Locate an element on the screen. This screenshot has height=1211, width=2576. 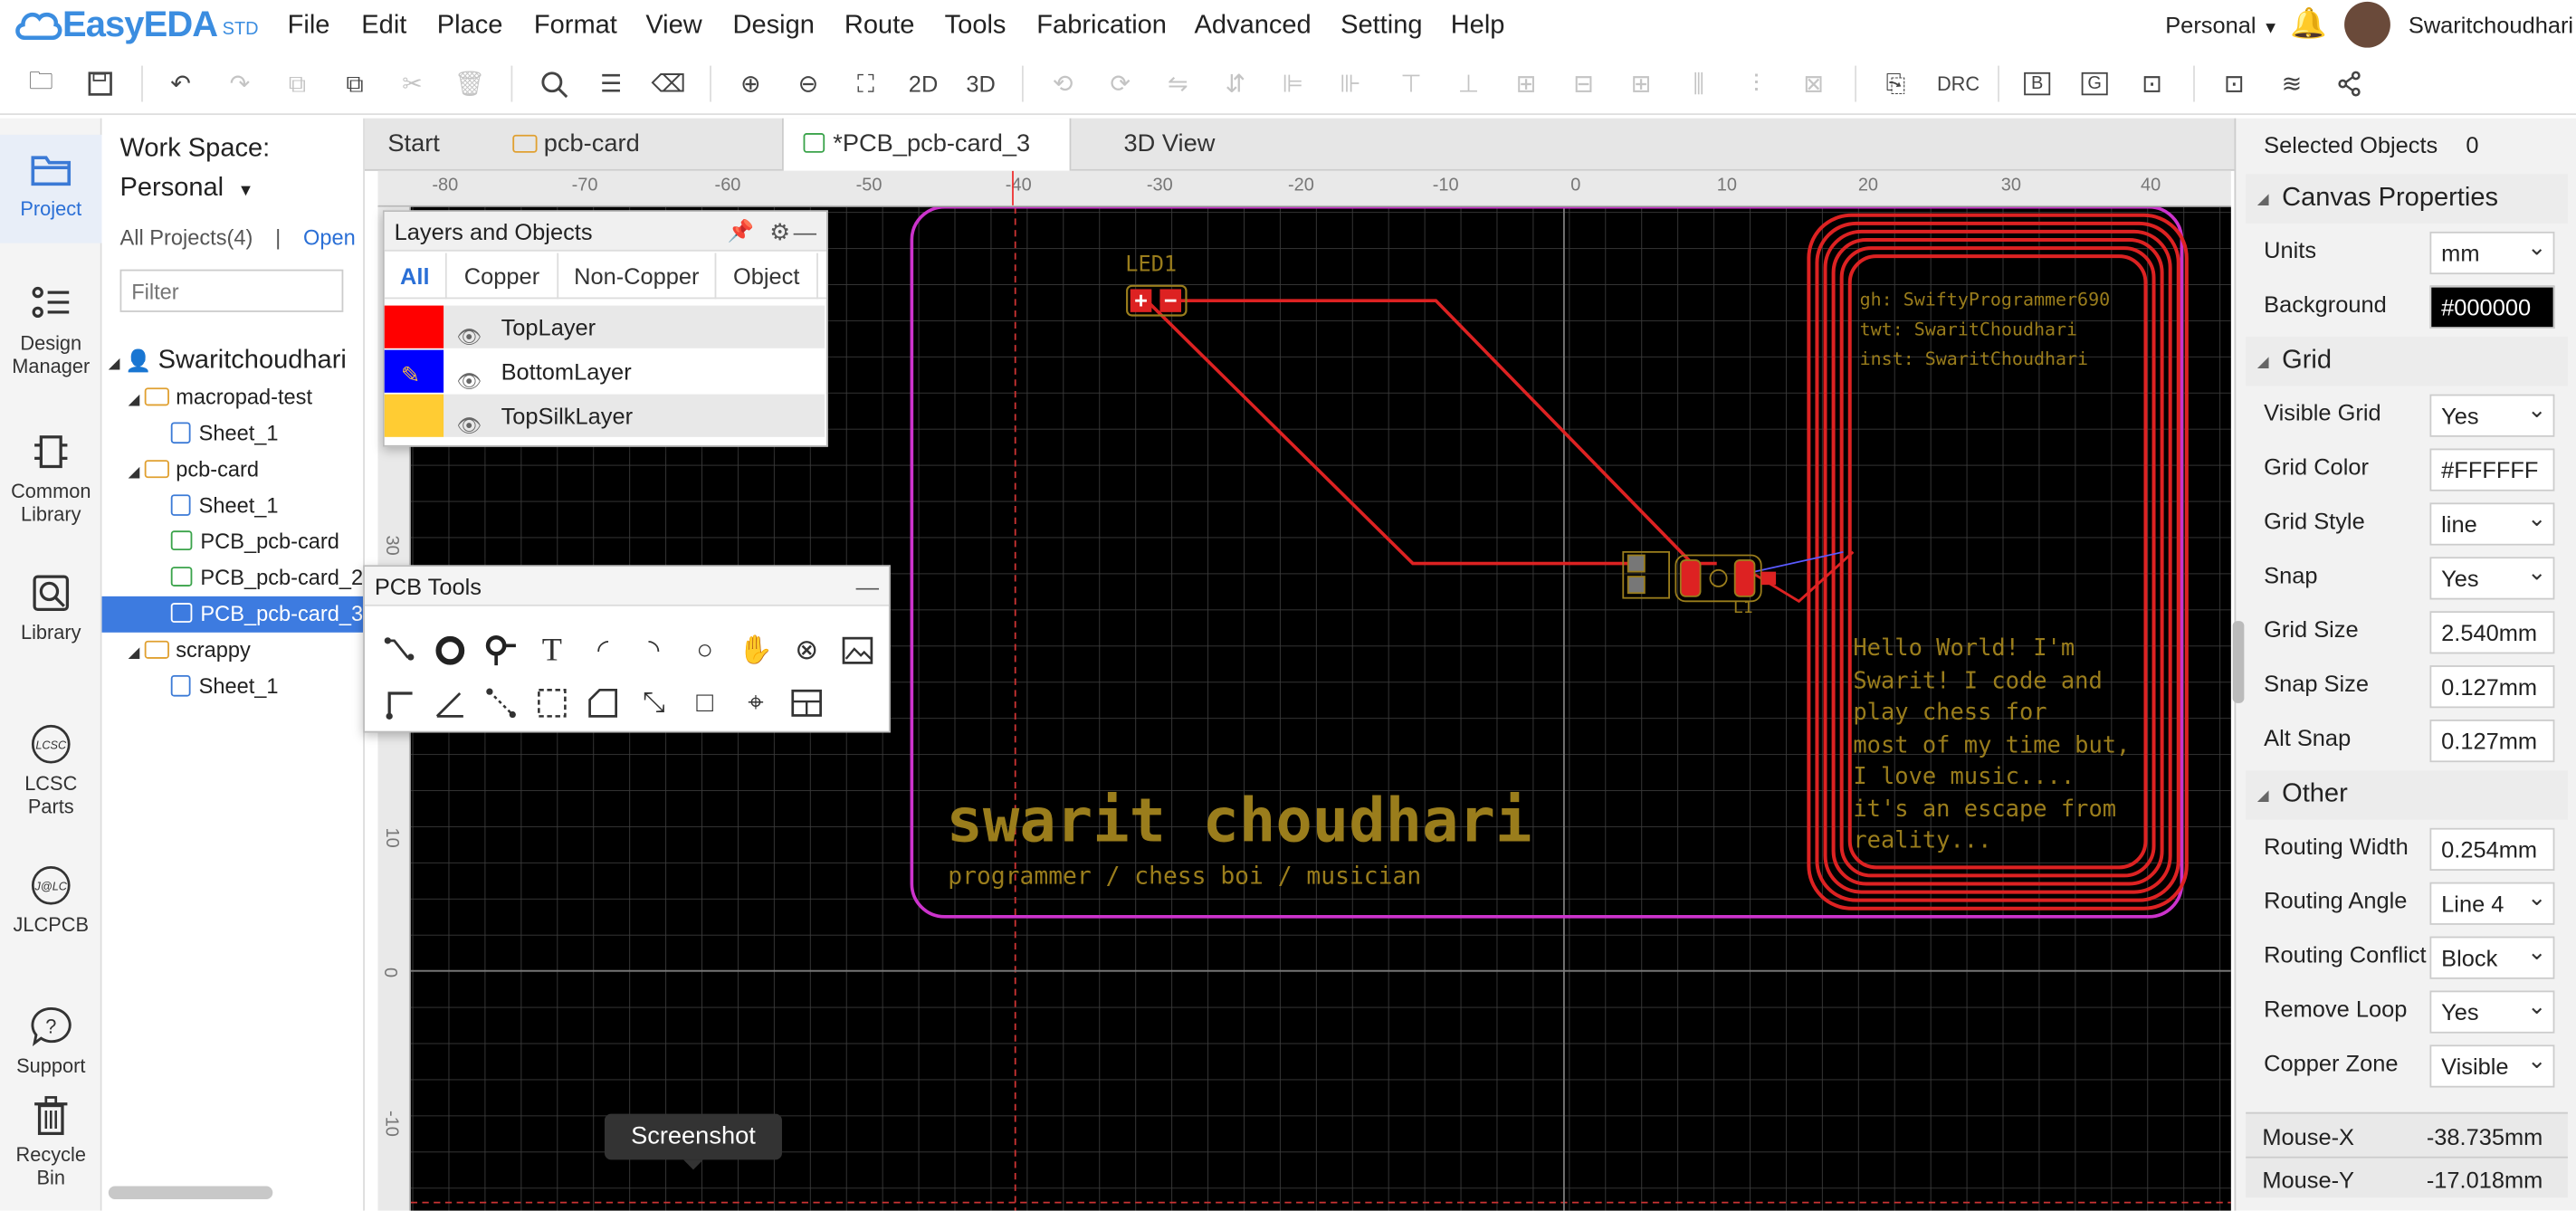
grid-size-field: 2.540mm is located at coordinates (2492, 632).